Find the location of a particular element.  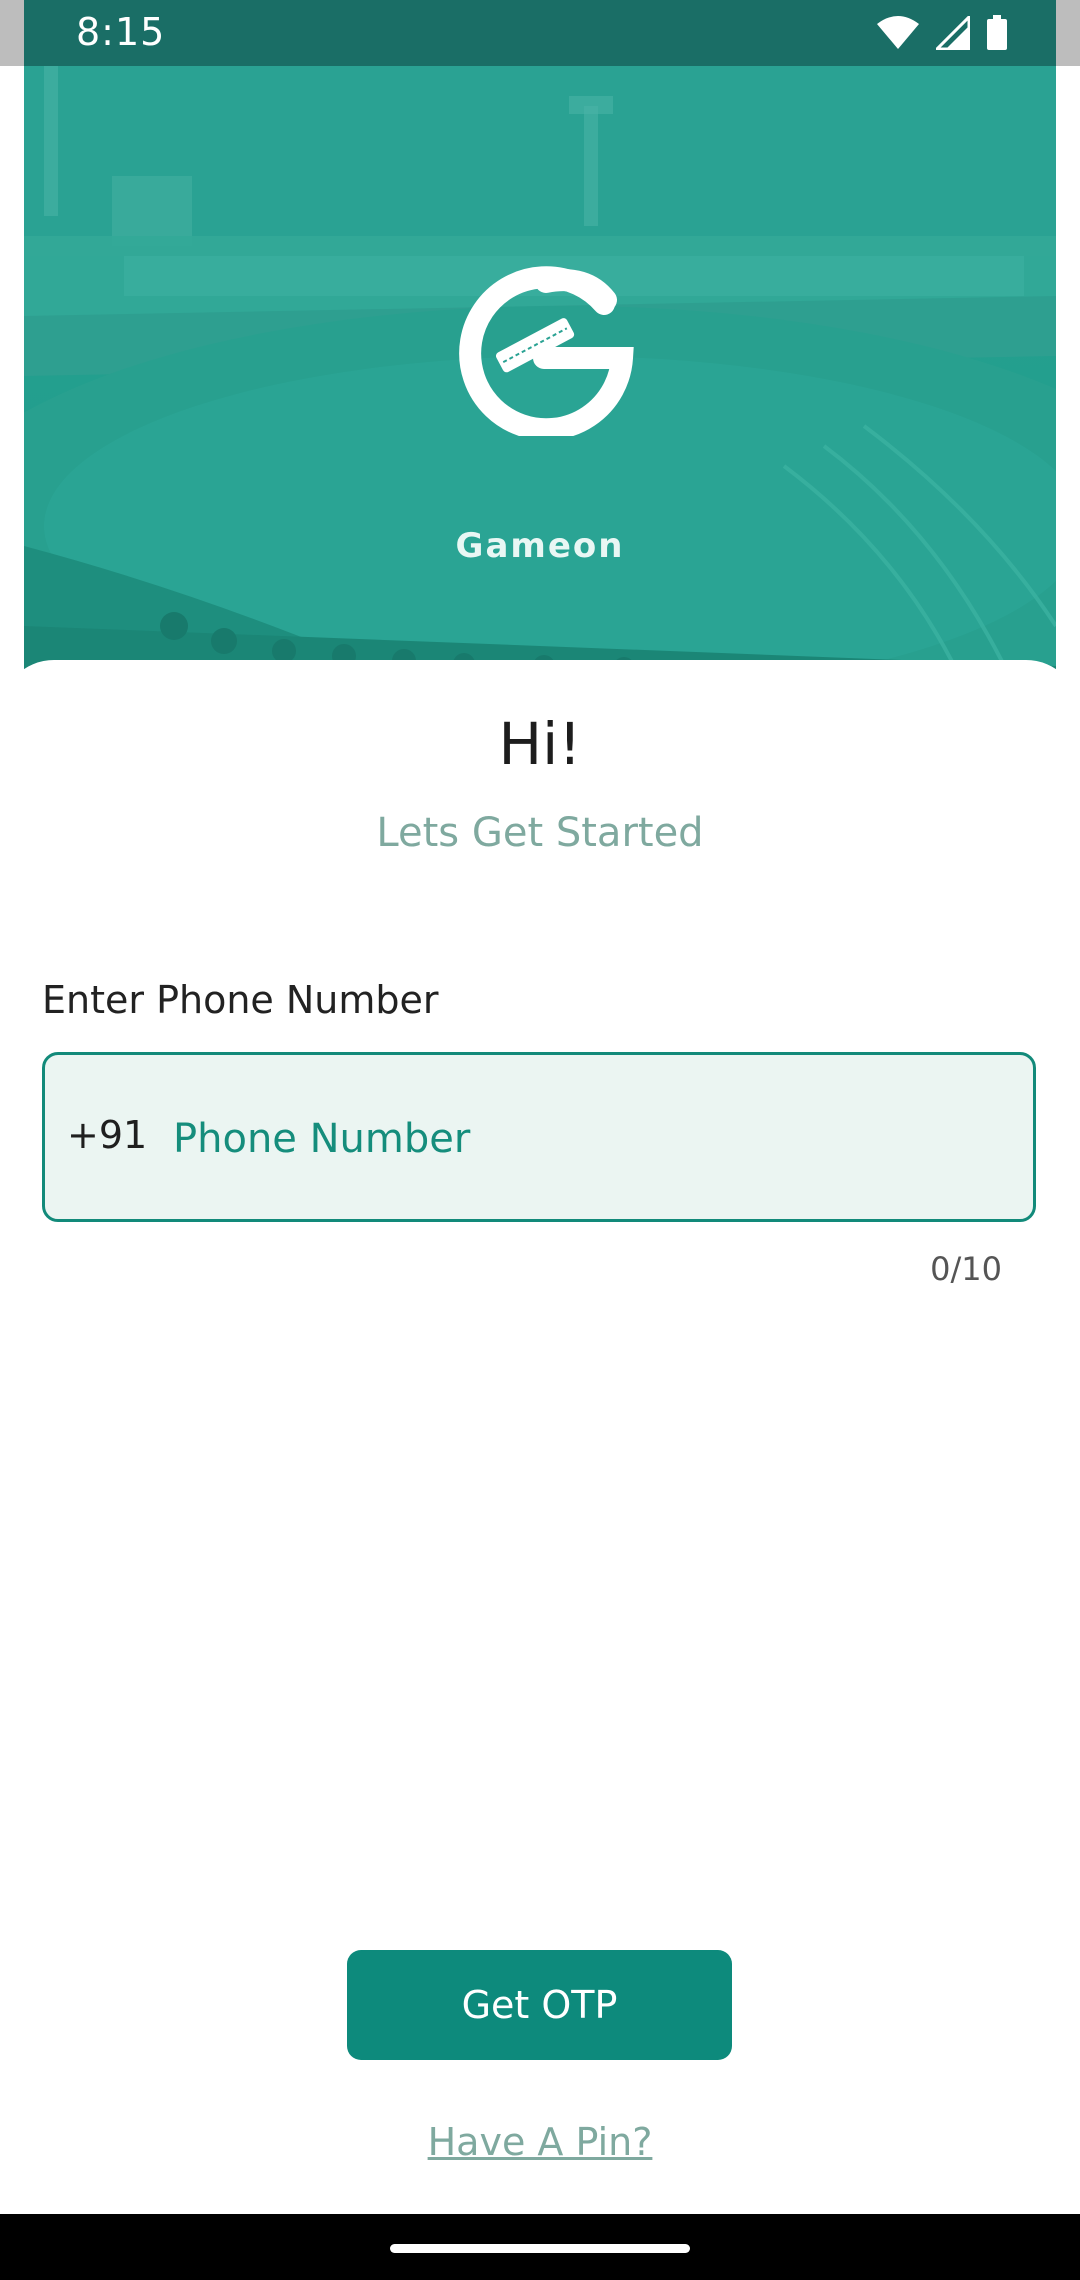

brand-name: Gameon is located at coordinates (540, 546).